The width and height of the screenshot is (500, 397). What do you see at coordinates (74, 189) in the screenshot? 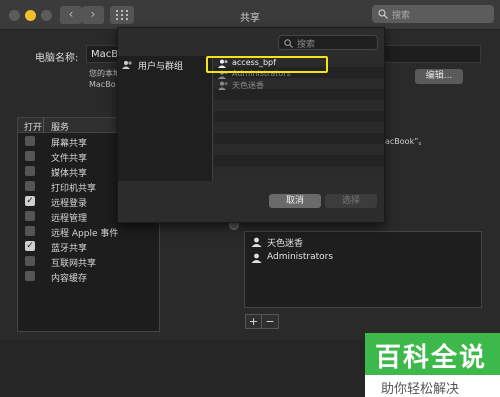
I see `service-label: 打印机共享` at bounding box center [74, 189].